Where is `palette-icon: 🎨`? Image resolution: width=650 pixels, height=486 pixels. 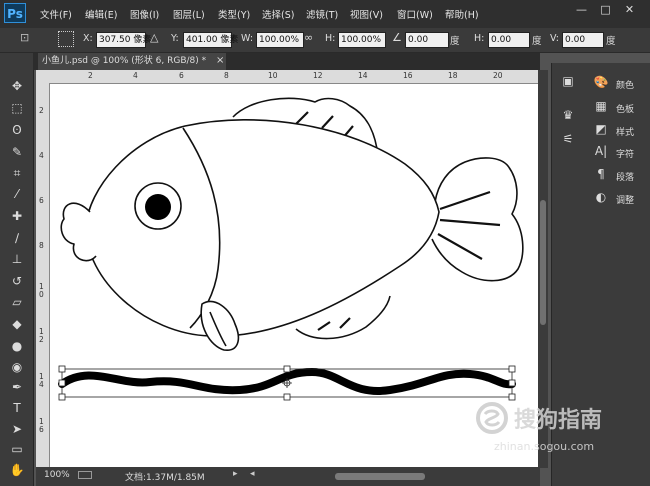
palette-icon: 🎨 is located at coordinates (601, 82).